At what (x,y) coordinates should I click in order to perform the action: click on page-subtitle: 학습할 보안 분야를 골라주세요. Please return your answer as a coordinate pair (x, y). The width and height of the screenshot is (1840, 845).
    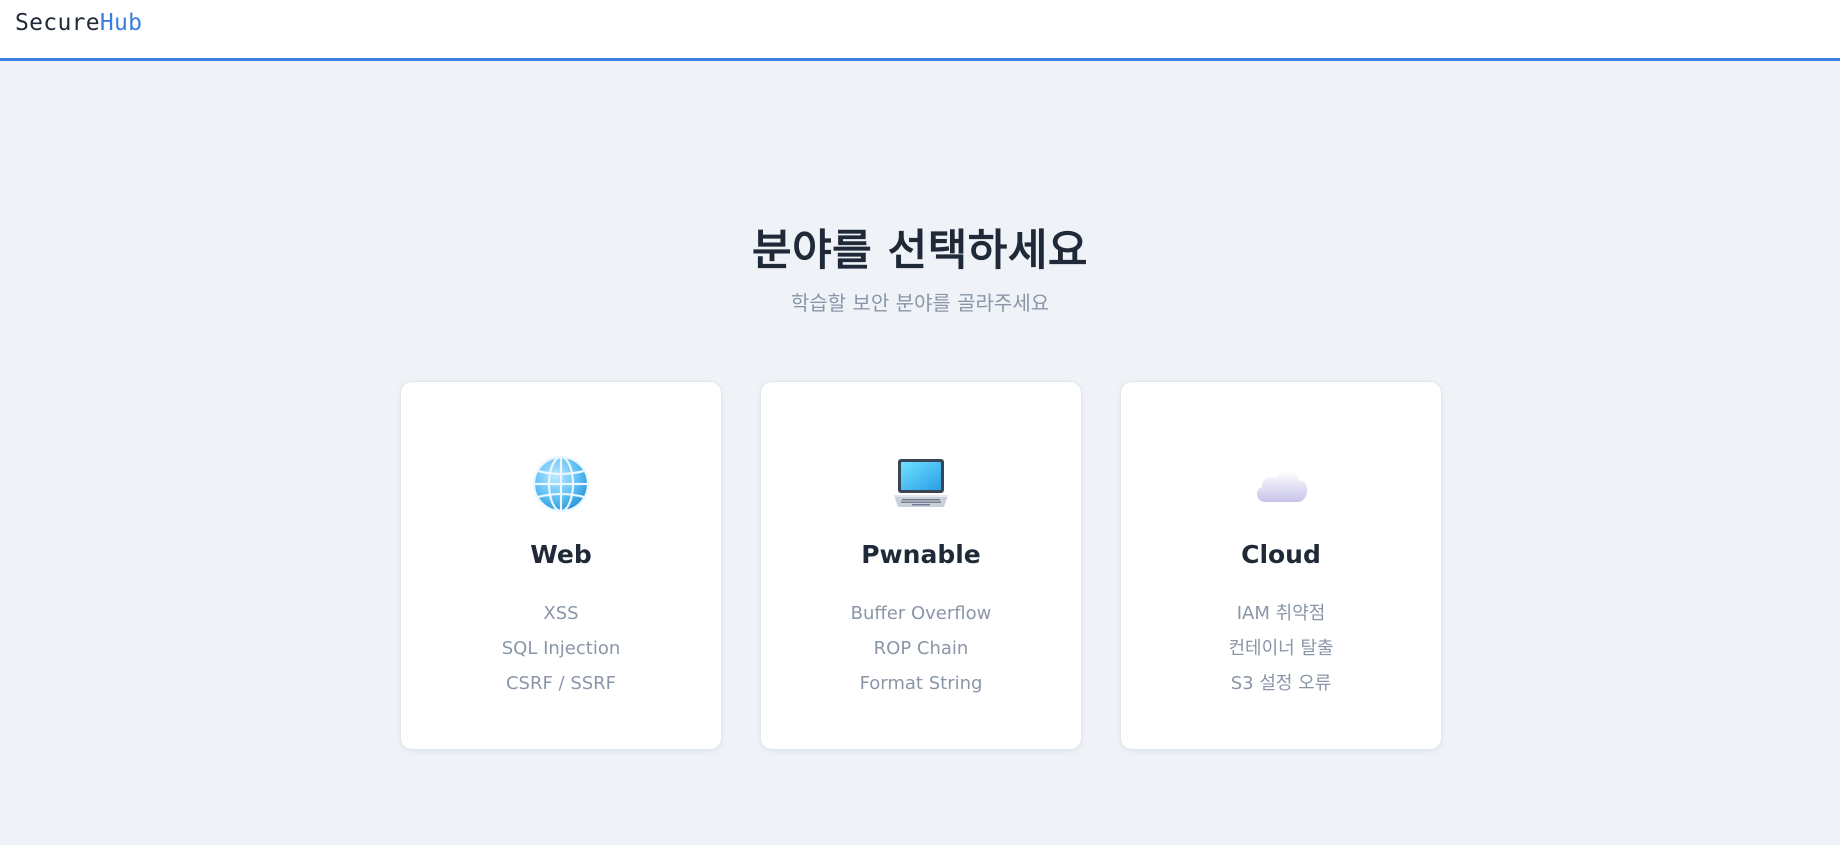
    Looking at the image, I should click on (920, 303).